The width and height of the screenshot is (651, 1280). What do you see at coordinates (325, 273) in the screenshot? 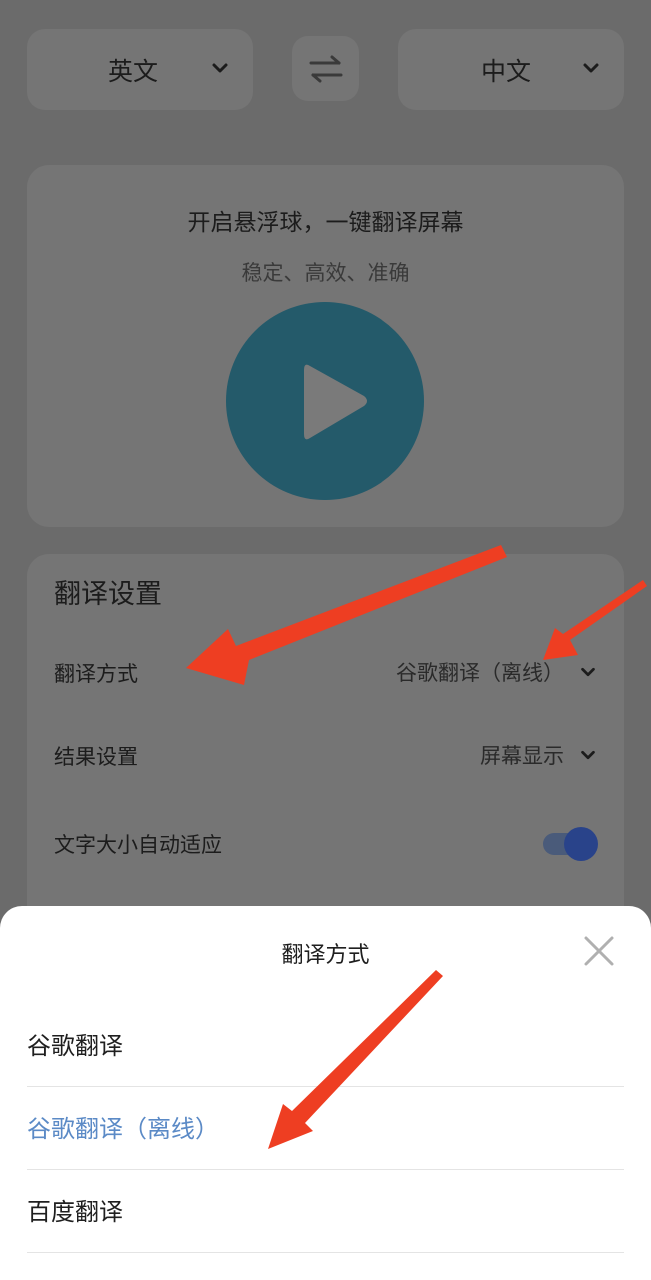
I see `hero-subtitle: 稳定、高效、准确` at bounding box center [325, 273].